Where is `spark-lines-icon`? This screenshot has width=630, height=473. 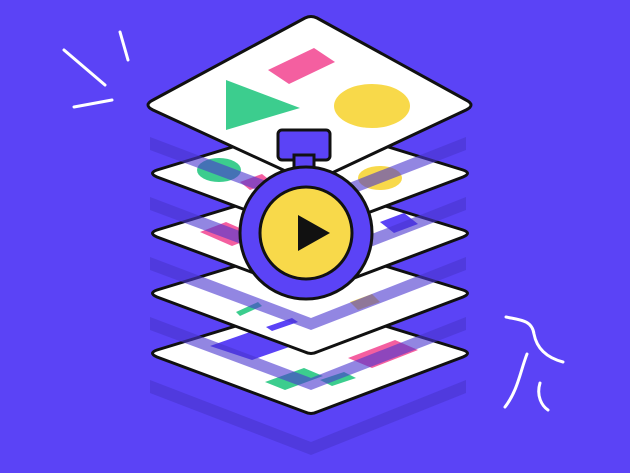 spark-lines-icon is located at coordinates (96, 69).